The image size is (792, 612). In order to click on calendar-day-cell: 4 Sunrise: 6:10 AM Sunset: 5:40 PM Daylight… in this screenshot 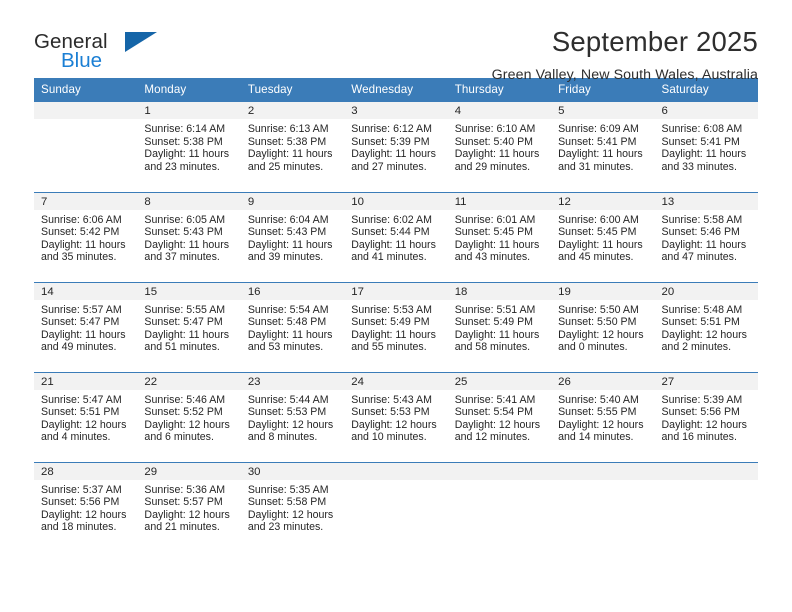, I will do `click(499, 147)`.